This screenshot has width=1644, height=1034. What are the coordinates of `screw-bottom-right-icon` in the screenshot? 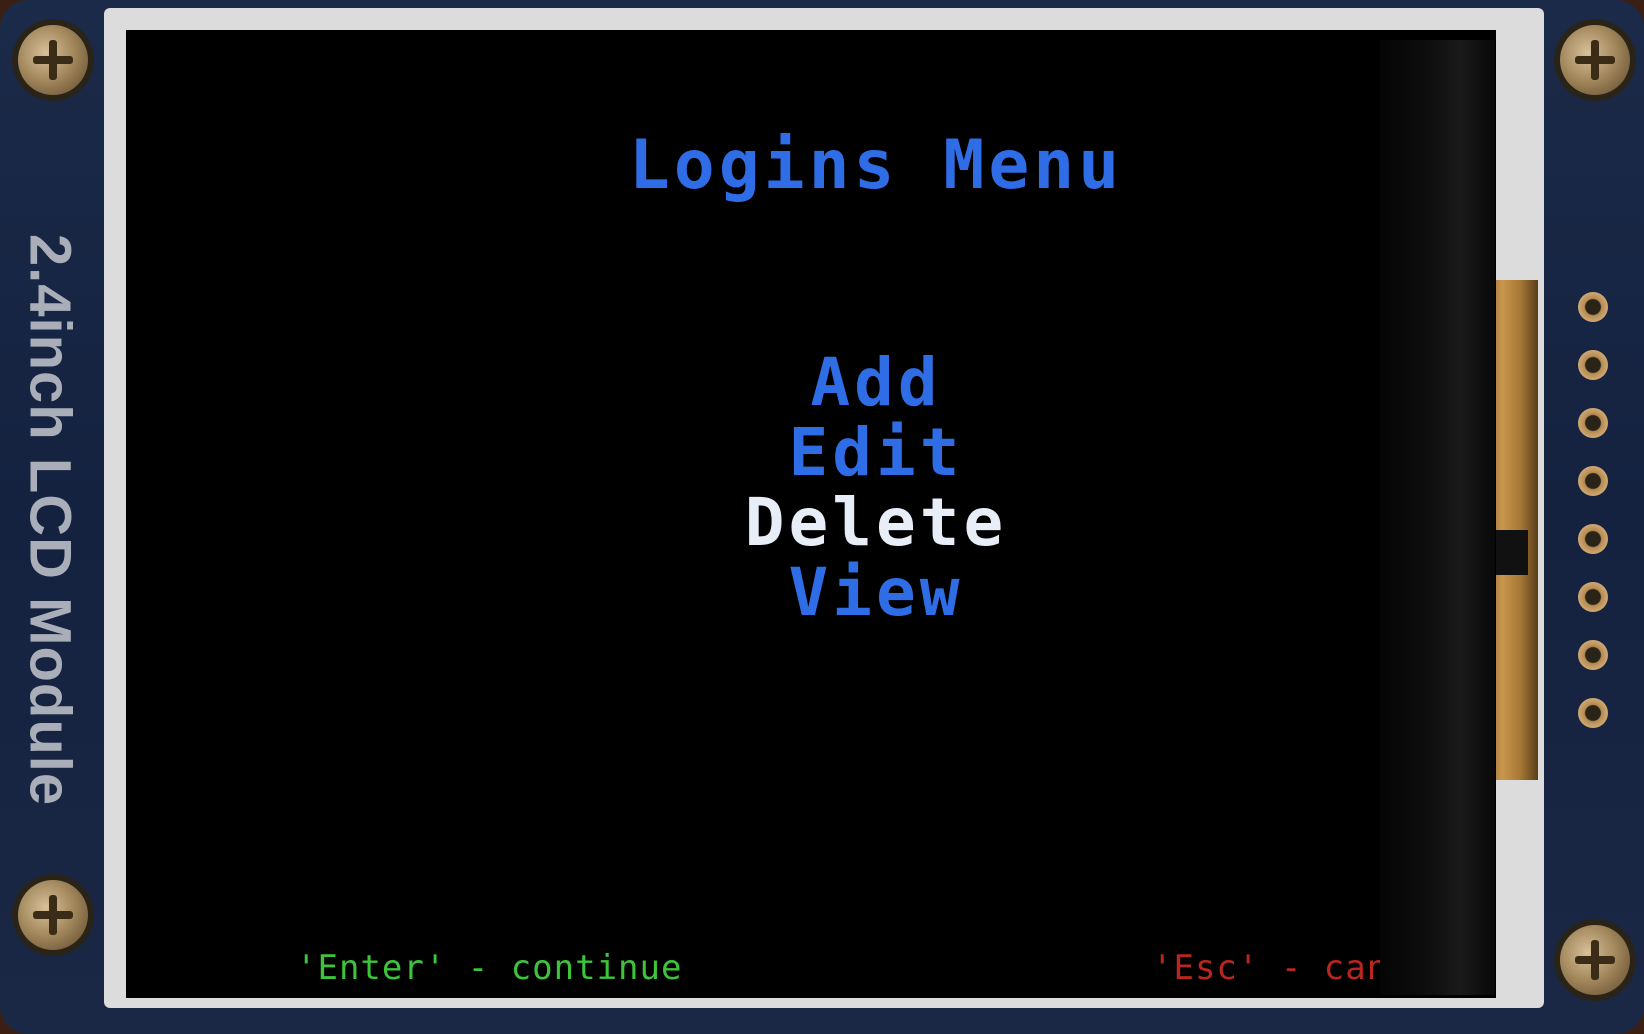 It's located at (1595, 960).